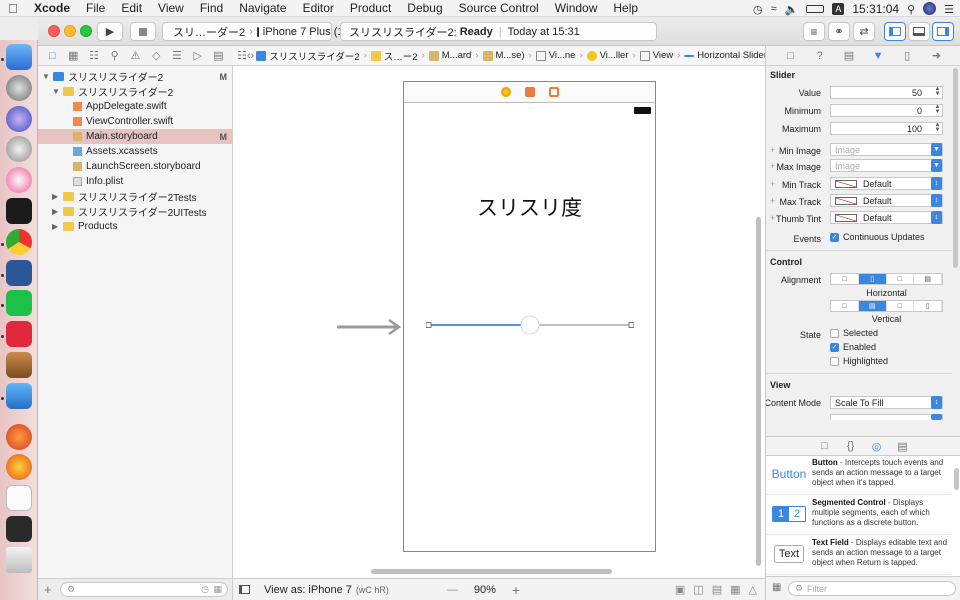 The image size is (960, 600). I want to click on tree-file-row: Info.plist, so click(135, 181).